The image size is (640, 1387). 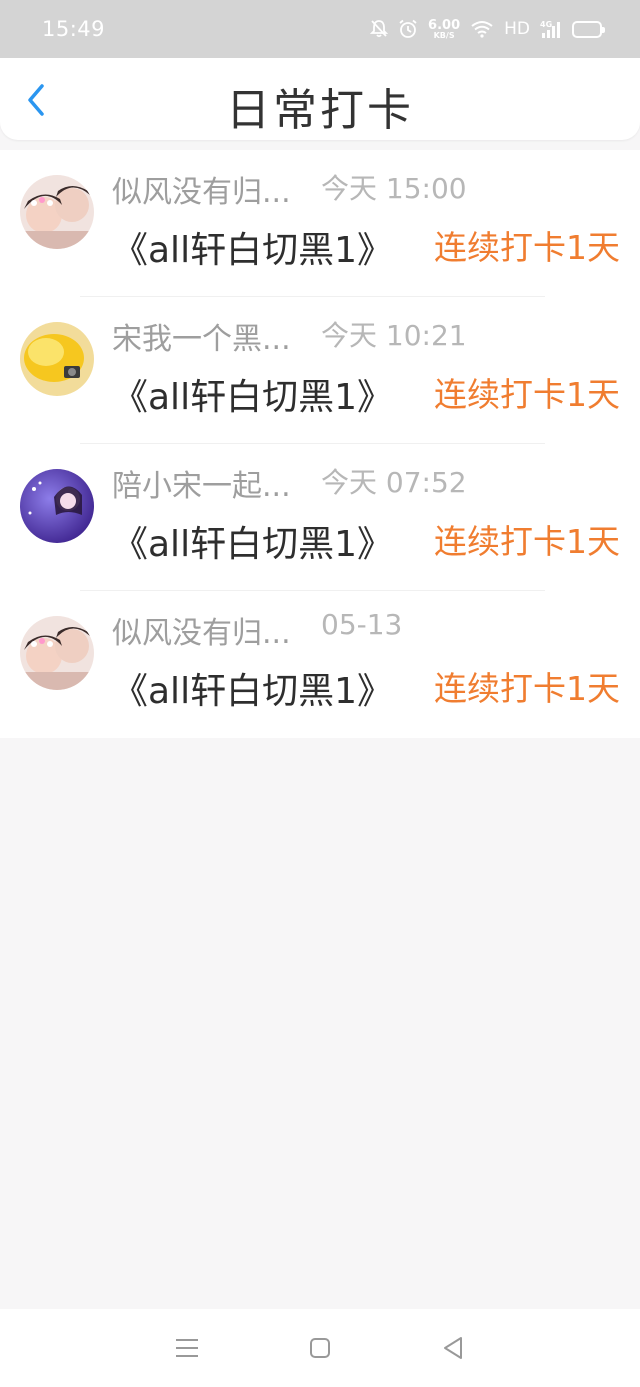 I want to click on system-nav-bar, so click(x=320, y=1348).